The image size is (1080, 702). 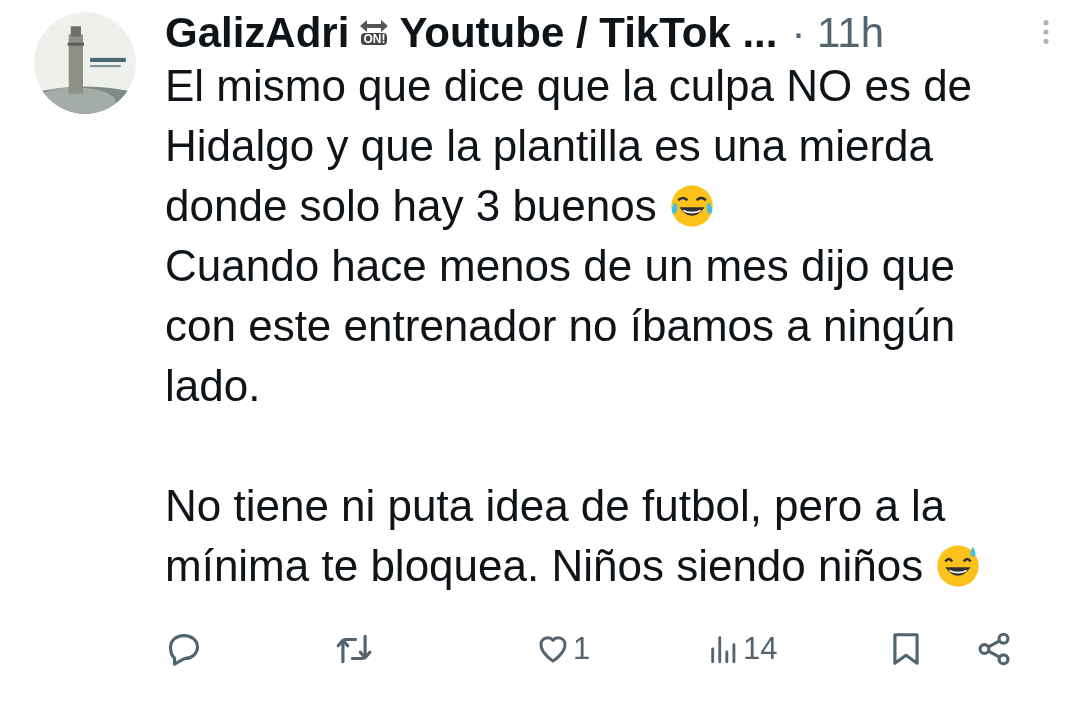 What do you see at coordinates (544, 566) in the screenshot?
I see `post-text: mínima te bloquea. Niños siendo niños` at bounding box center [544, 566].